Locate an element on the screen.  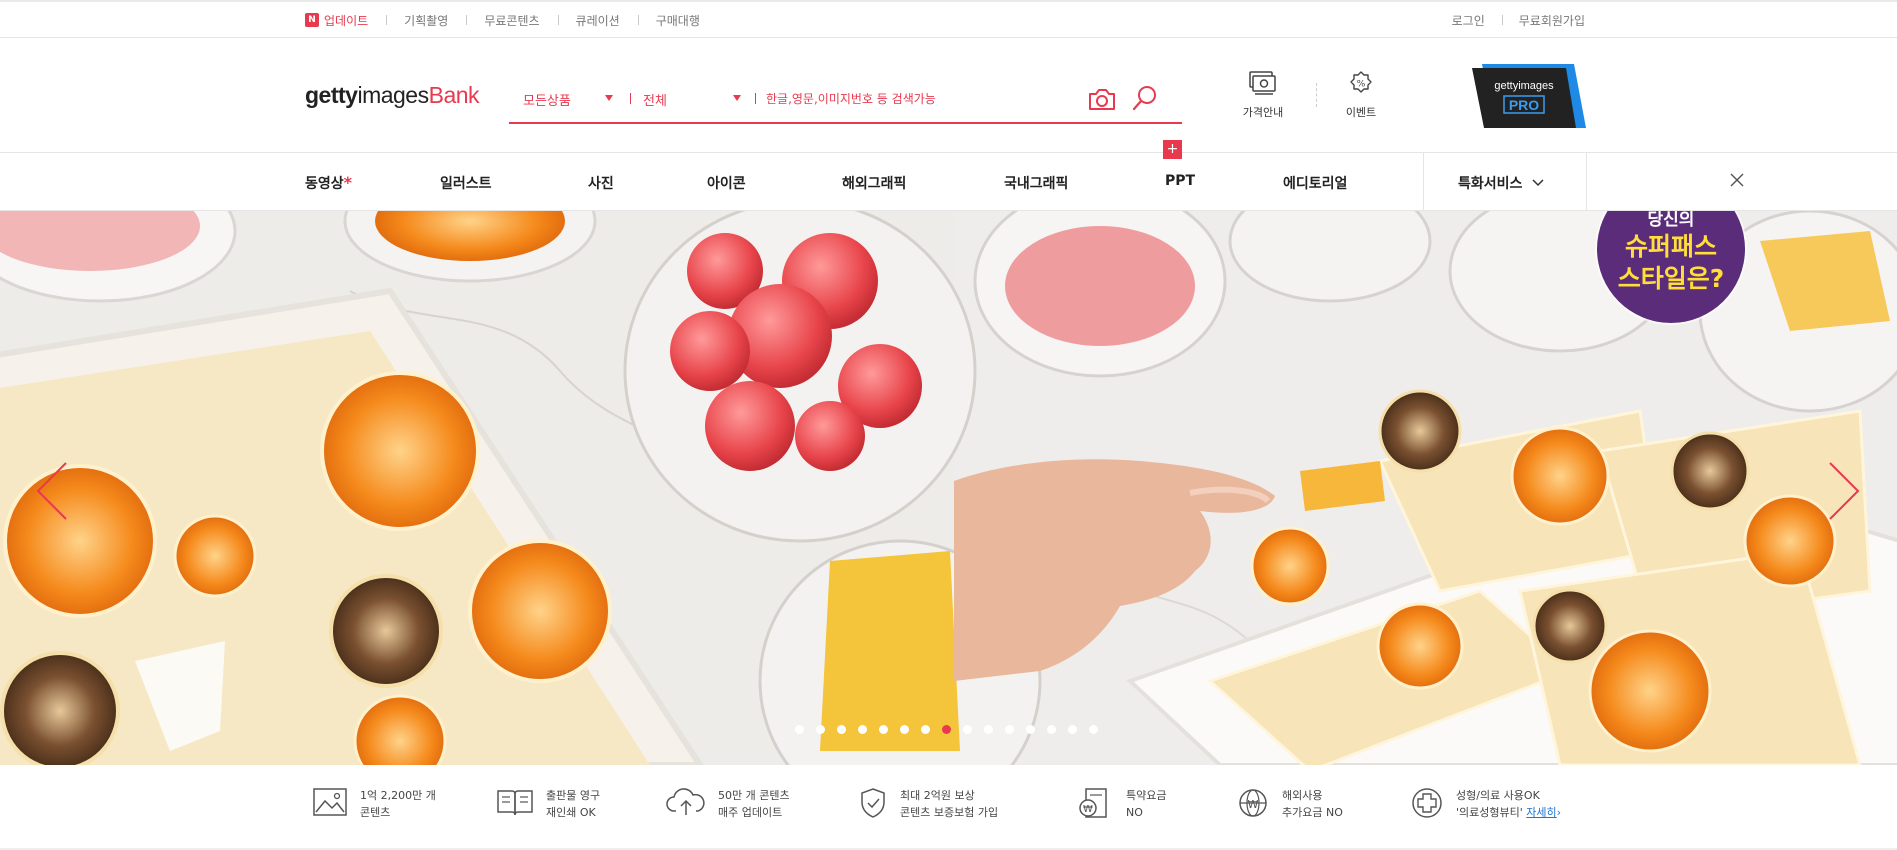
price-icon is located at coordinates (1262, 83).